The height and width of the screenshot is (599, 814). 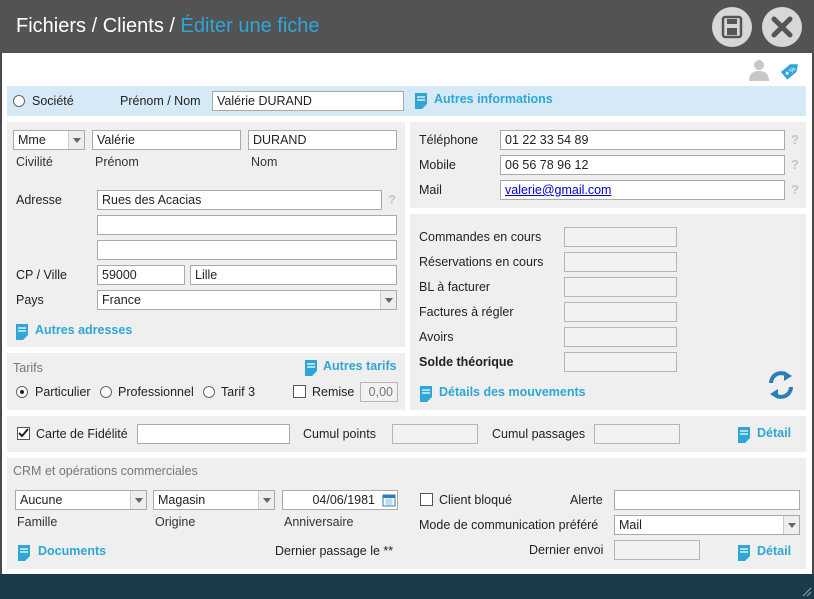 I want to click on pays-label: Pays, so click(x=30, y=300).